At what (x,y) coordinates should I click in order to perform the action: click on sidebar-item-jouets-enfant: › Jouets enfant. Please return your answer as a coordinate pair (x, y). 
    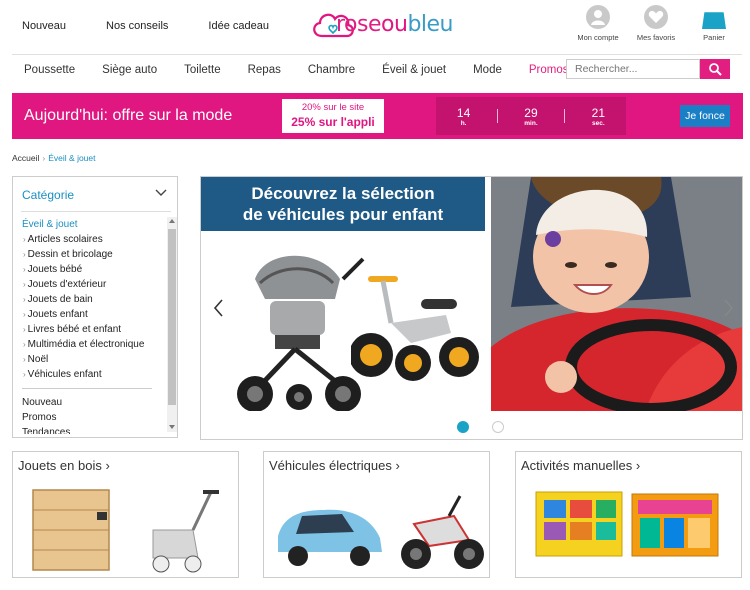
    Looking at the image, I should click on (89, 314).